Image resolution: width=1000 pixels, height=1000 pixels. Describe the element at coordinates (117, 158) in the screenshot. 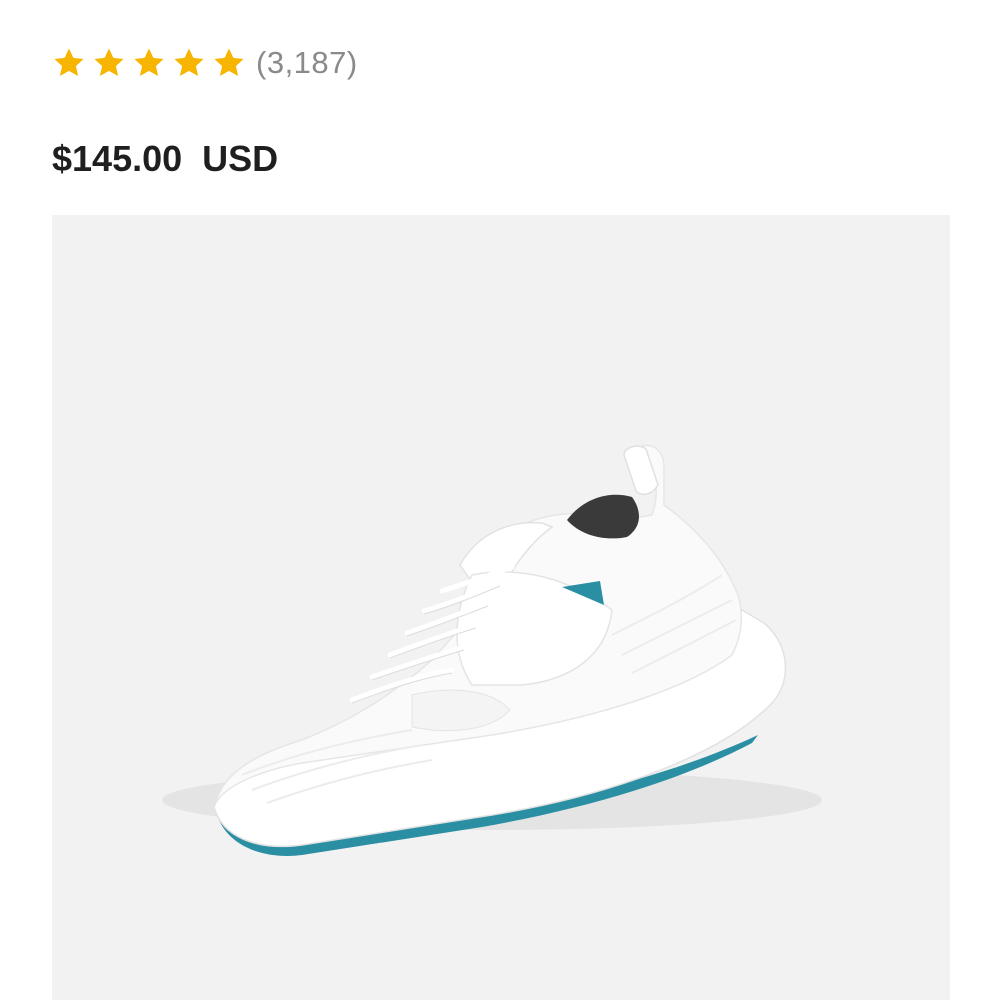

I see `price-amount: $145.00` at that location.